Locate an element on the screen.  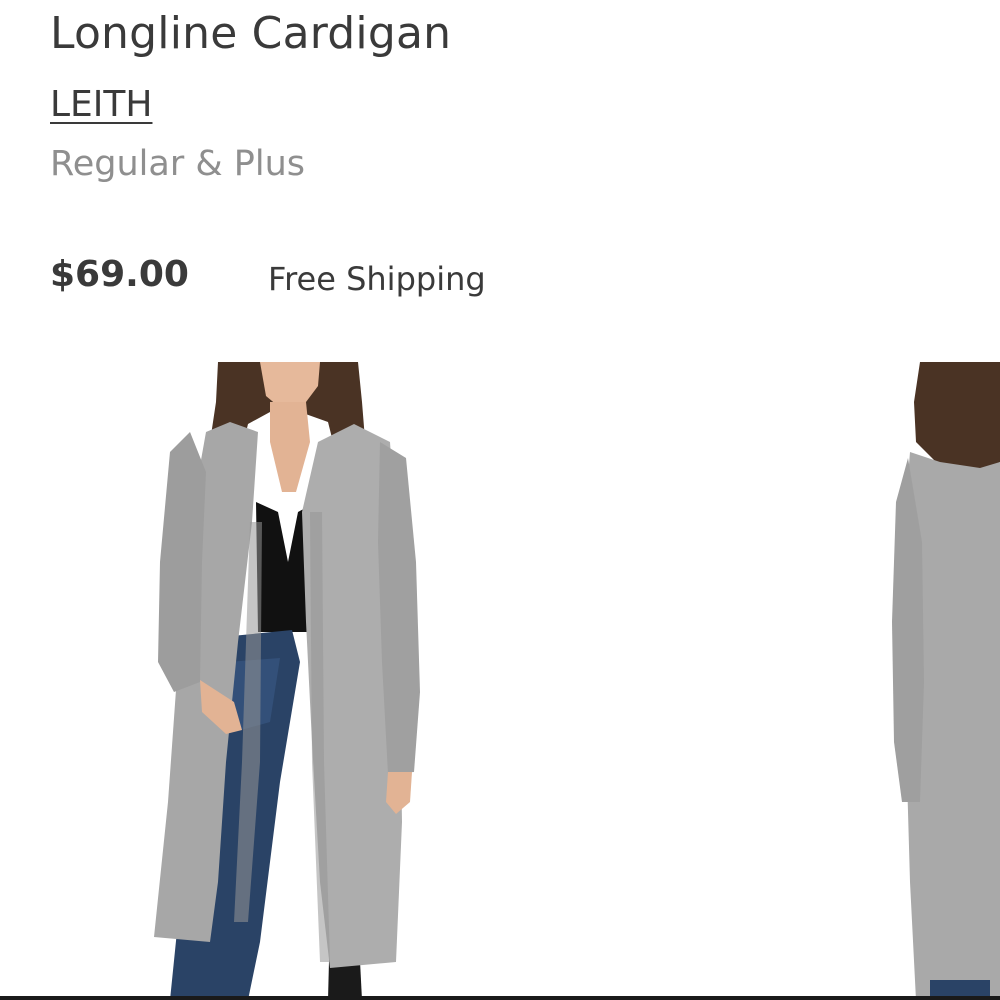
product-title: Longline Cardigan is located at coordinates (251, 33).